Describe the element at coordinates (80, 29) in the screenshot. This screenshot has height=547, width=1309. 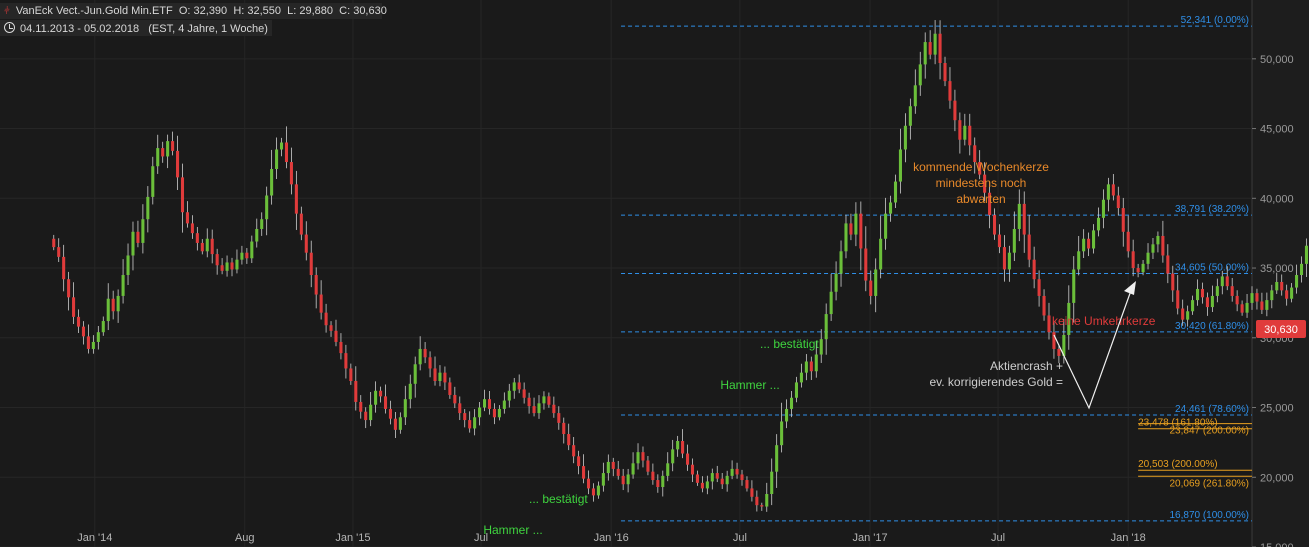
I see `period-range: 04.11.2013 - 05.02.2018` at that location.